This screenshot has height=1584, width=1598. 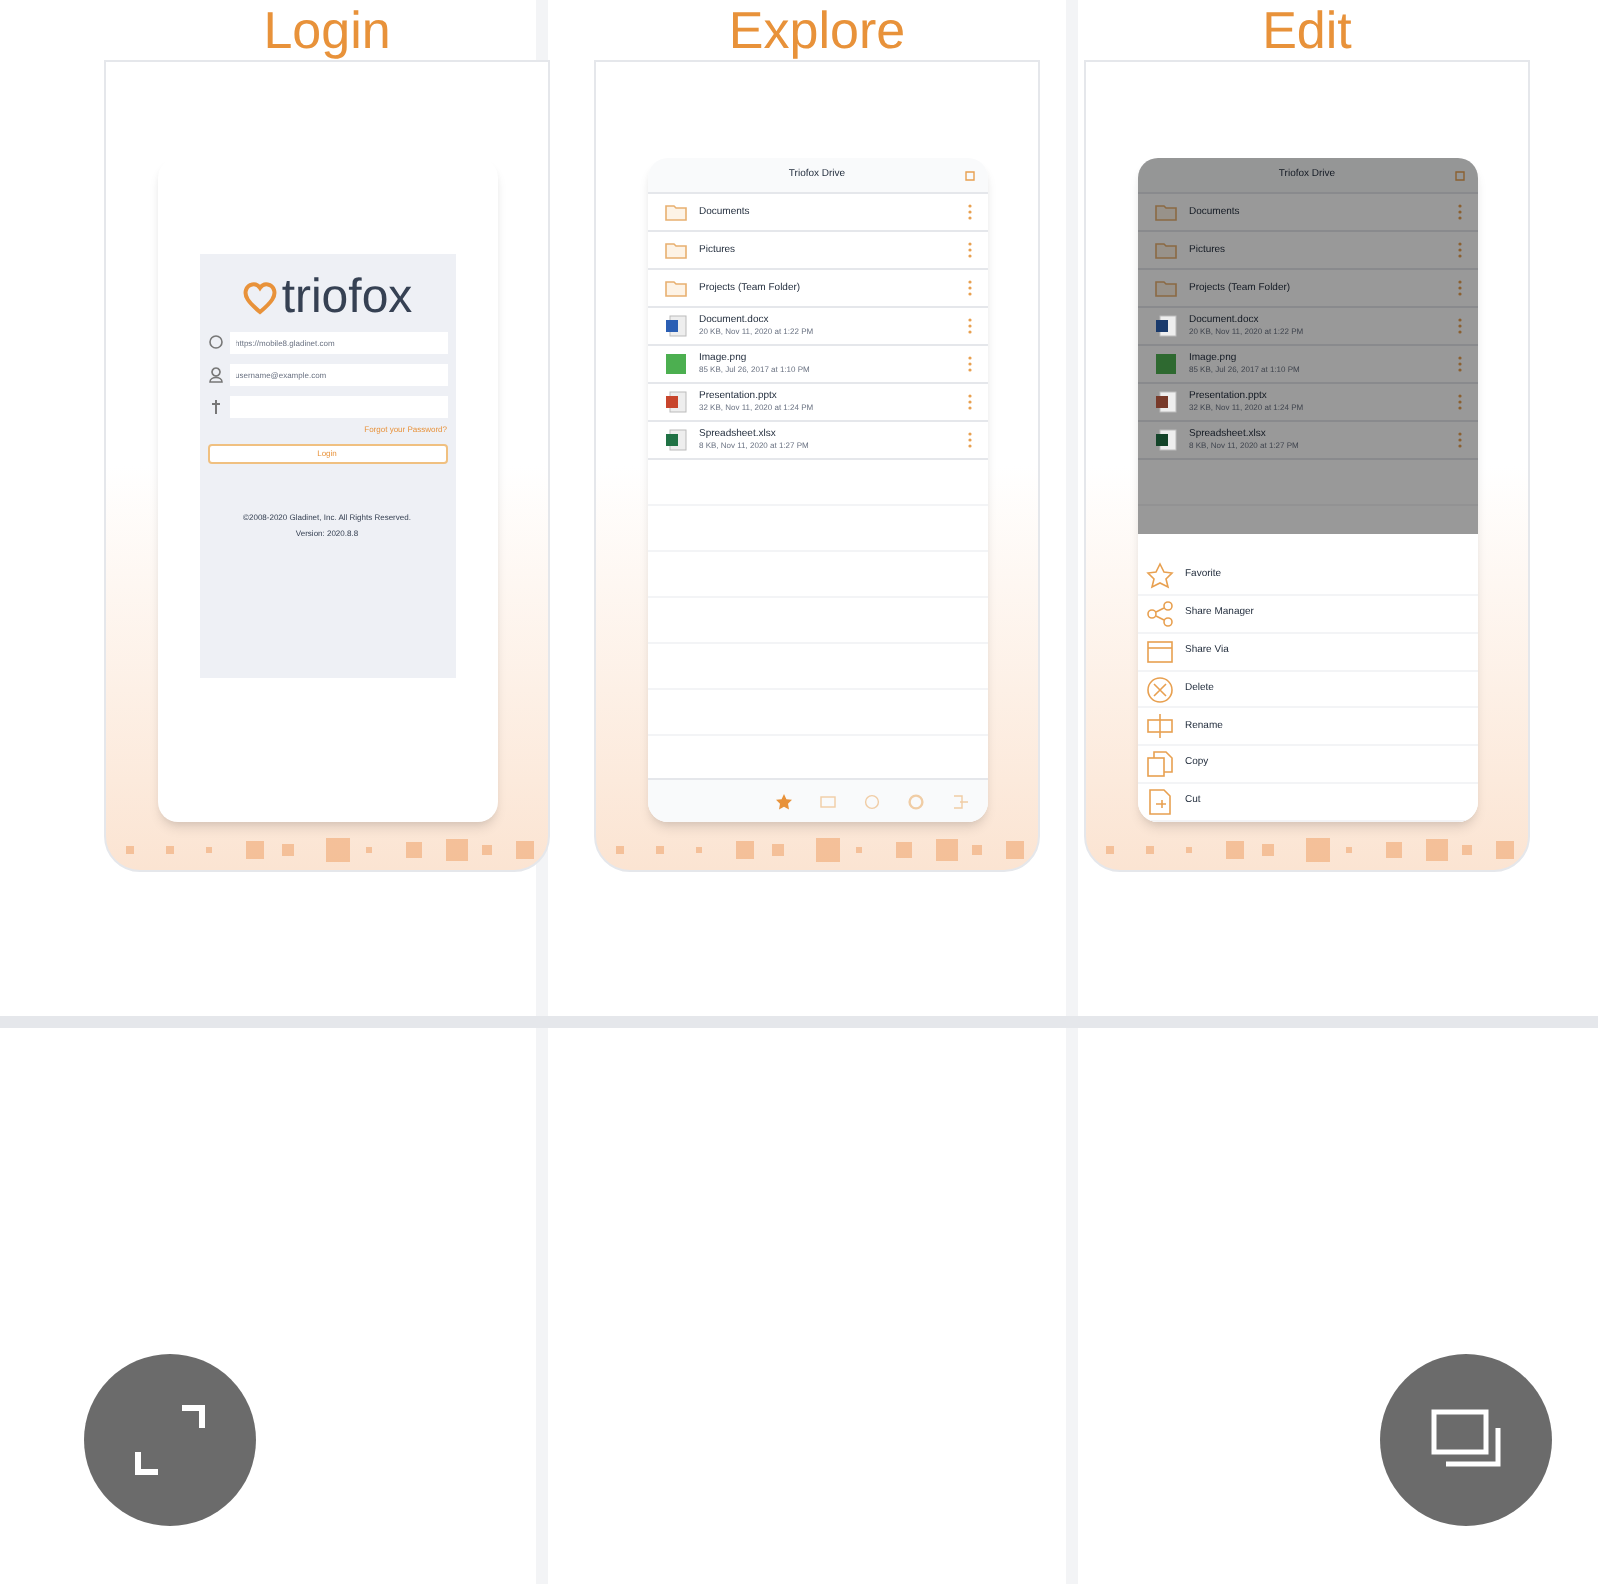 I want to click on sharevia-icon, so click(x=1159, y=651).